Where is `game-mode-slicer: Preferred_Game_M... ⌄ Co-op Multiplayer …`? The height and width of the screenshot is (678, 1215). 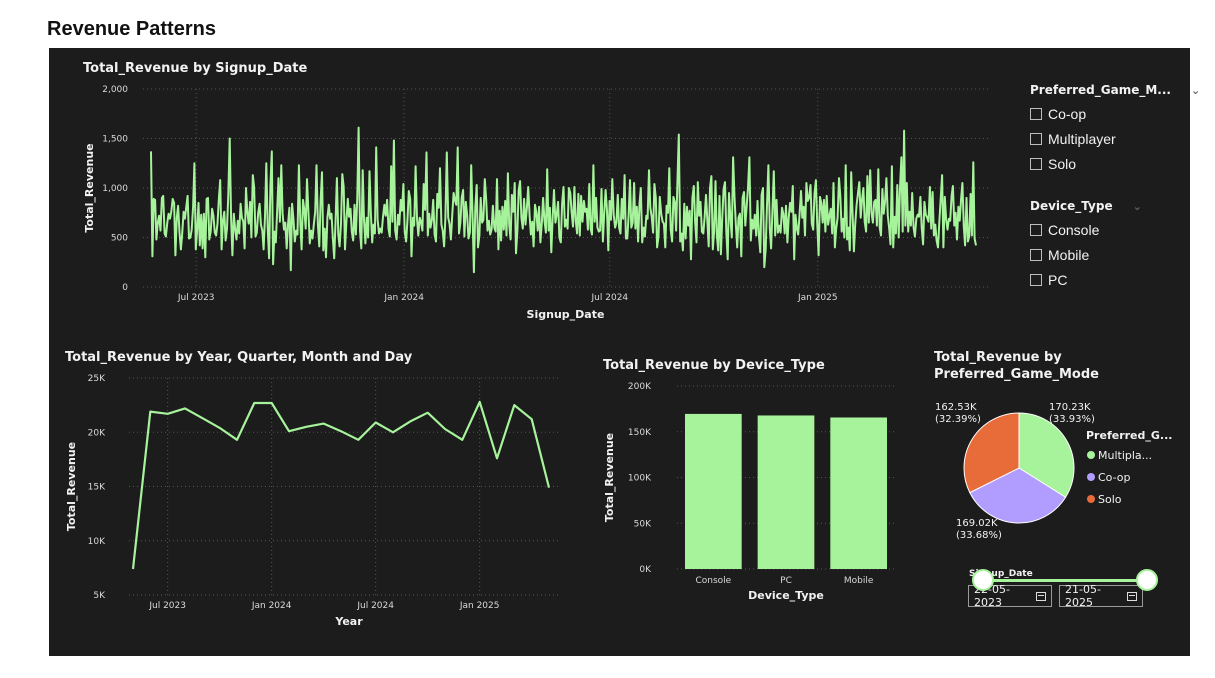 game-mode-slicer: Preferred_Game_M... ⌄ Co-op Multiplayer … is located at coordinates (1115, 127).